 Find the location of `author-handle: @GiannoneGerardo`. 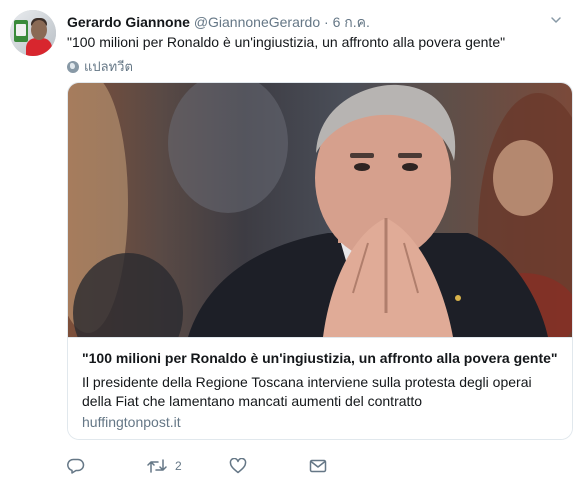

author-handle: @GiannoneGerardo is located at coordinates (257, 22).